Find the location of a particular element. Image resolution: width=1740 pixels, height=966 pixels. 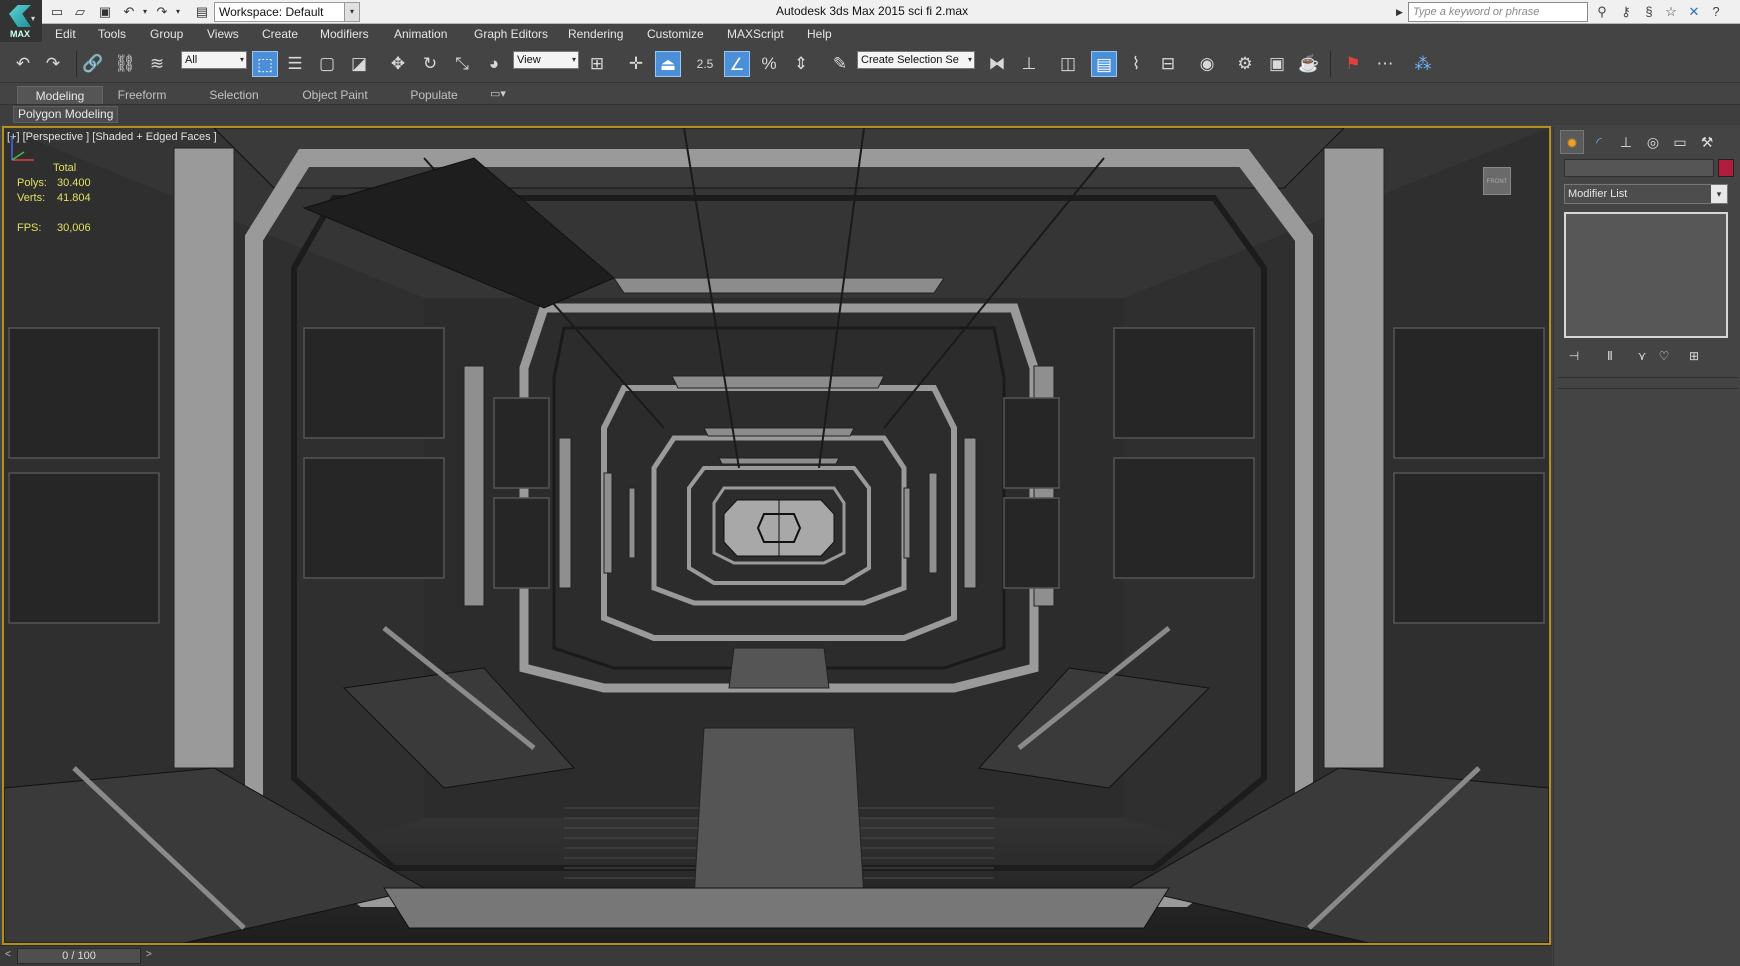

modifier-list-dropdown: Modifier List ▾ is located at coordinates (1646, 194).